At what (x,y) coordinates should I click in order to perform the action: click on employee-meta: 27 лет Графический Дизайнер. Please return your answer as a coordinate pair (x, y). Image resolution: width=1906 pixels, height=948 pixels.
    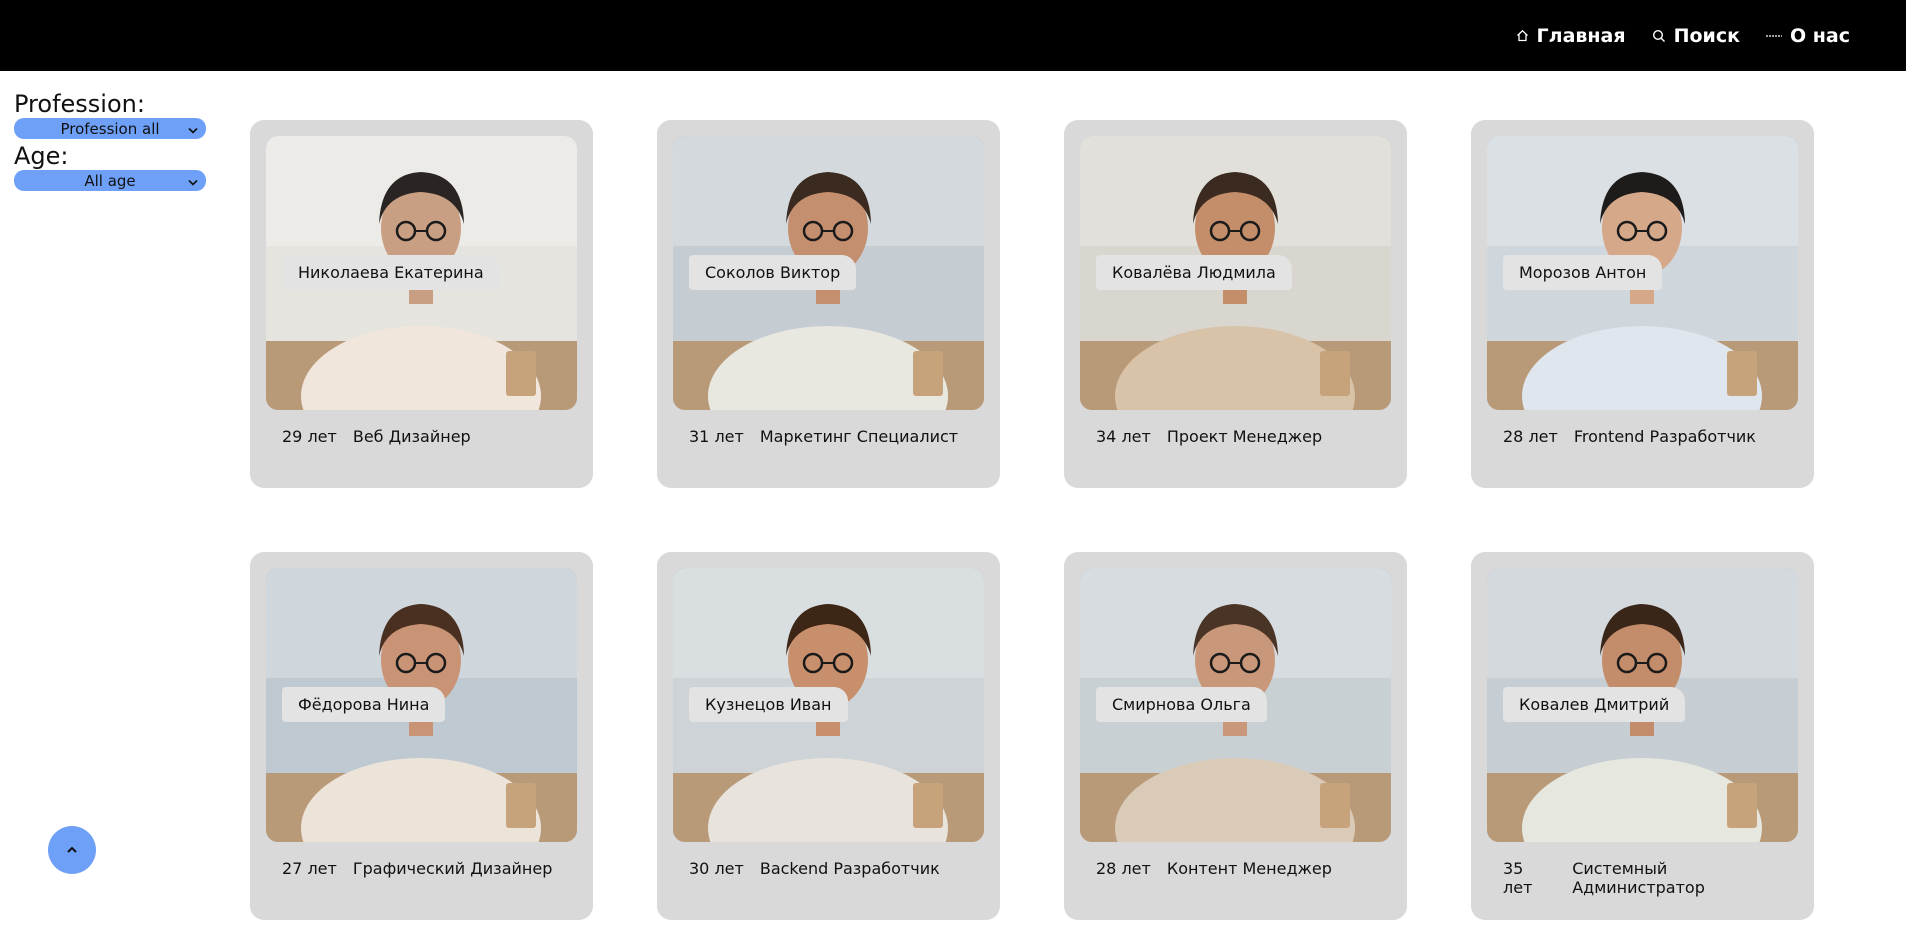
    Looking at the image, I should click on (421, 868).